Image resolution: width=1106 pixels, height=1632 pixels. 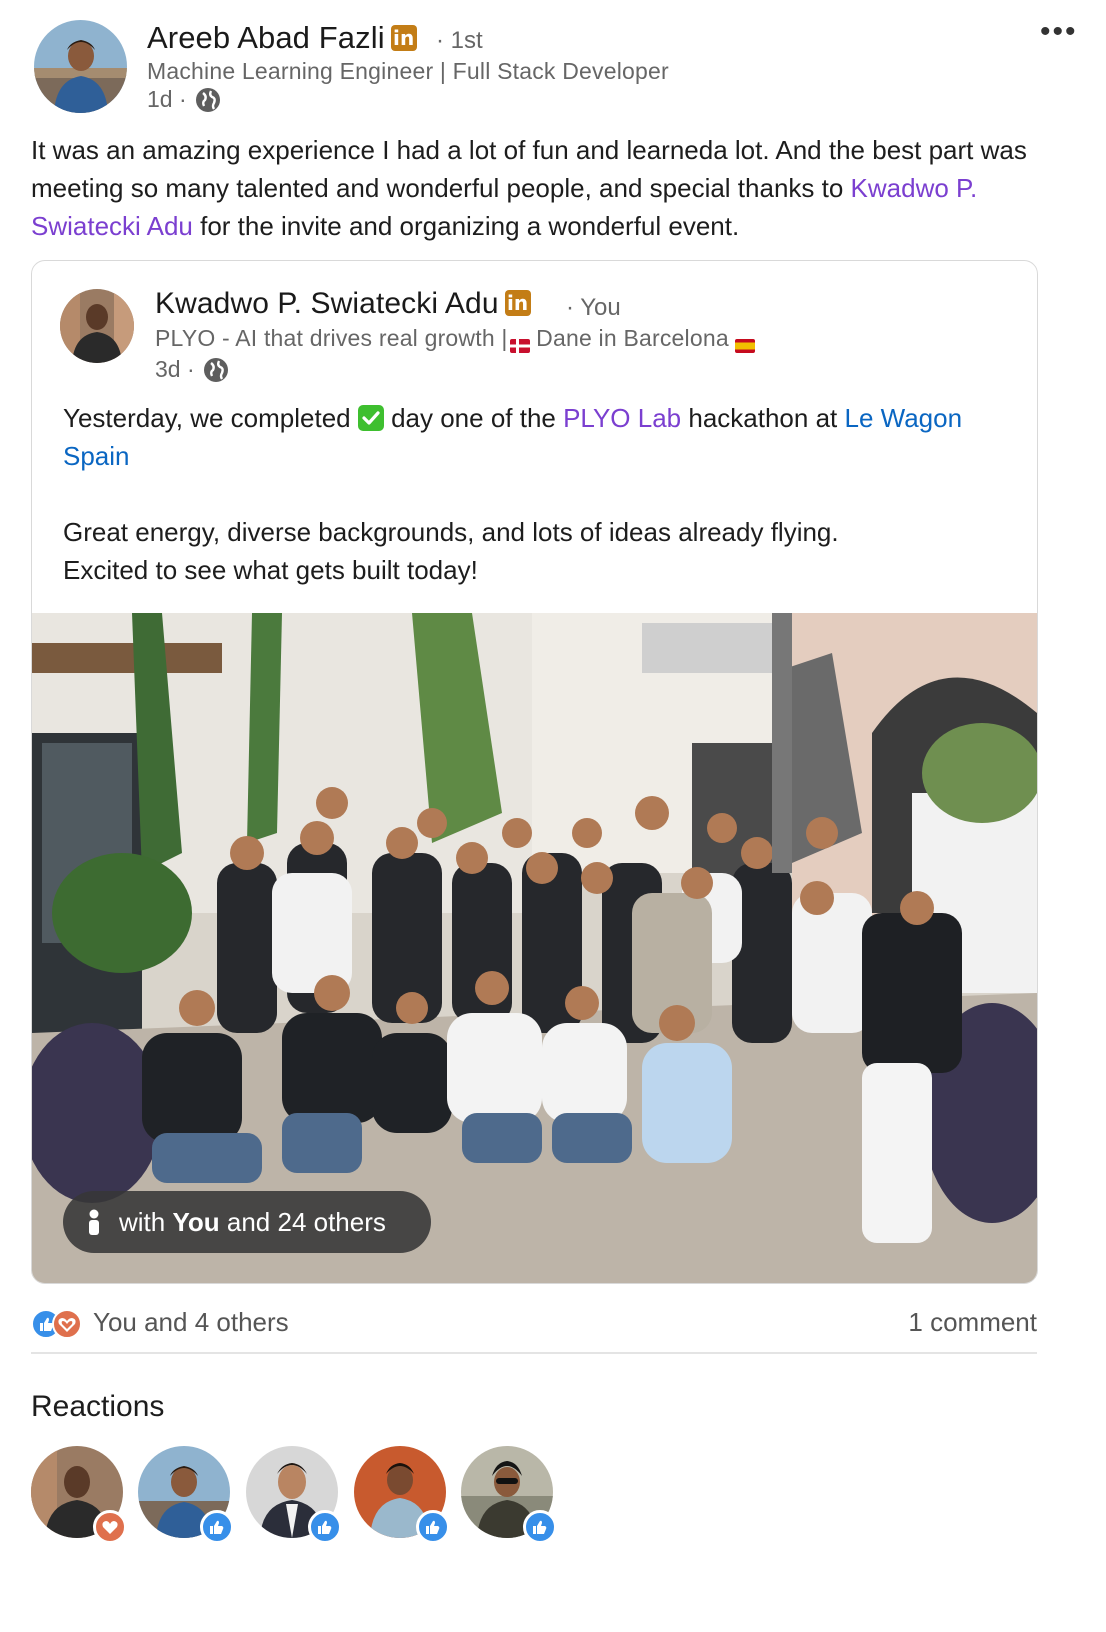 What do you see at coordinates (972, 1322) in the screenshot?
I see `comments-count-link: 1 comment` at bounding box center [972, 1322].